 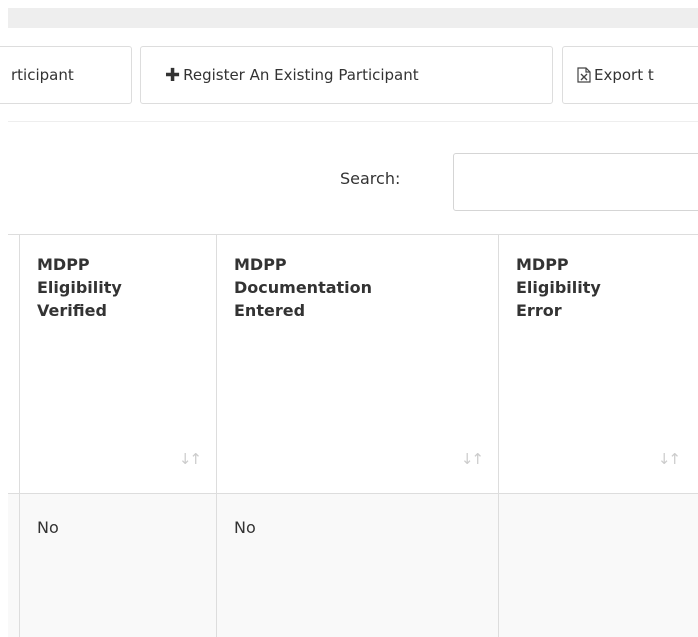 I want to click on table-cell-eligibility-verified: No, so click(x=118, y=565).